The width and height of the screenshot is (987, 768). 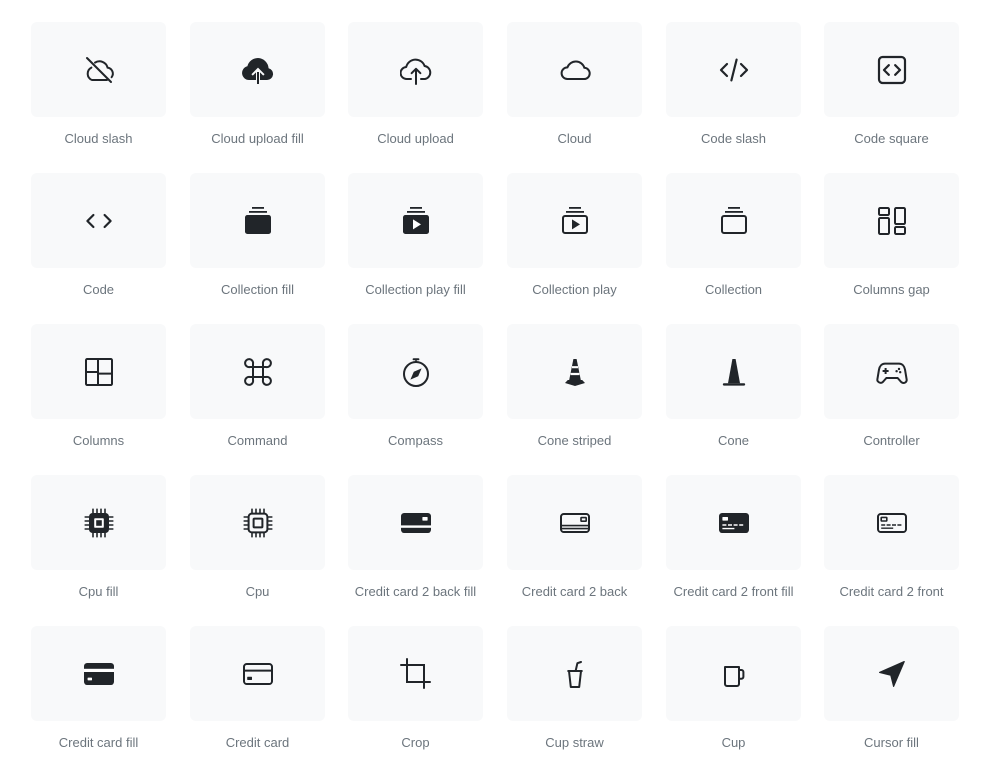 I want to click on columns-gap-icon, so click(x=891, y=220).